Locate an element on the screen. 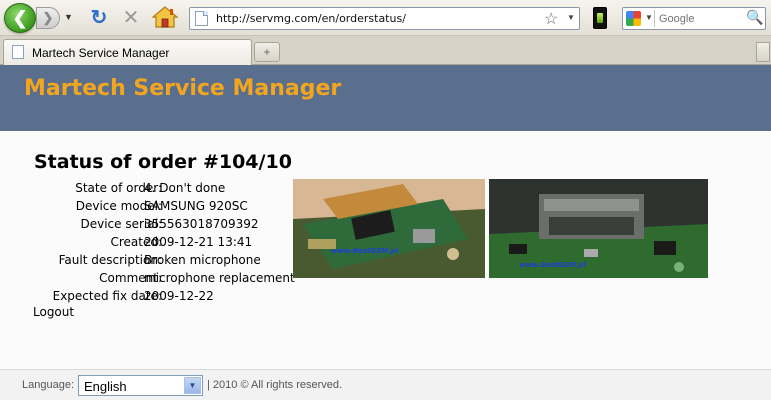 Image resolution: width=771 pixels, height=400 pixels. circuit-board-image is located at coordinates (389, 228).